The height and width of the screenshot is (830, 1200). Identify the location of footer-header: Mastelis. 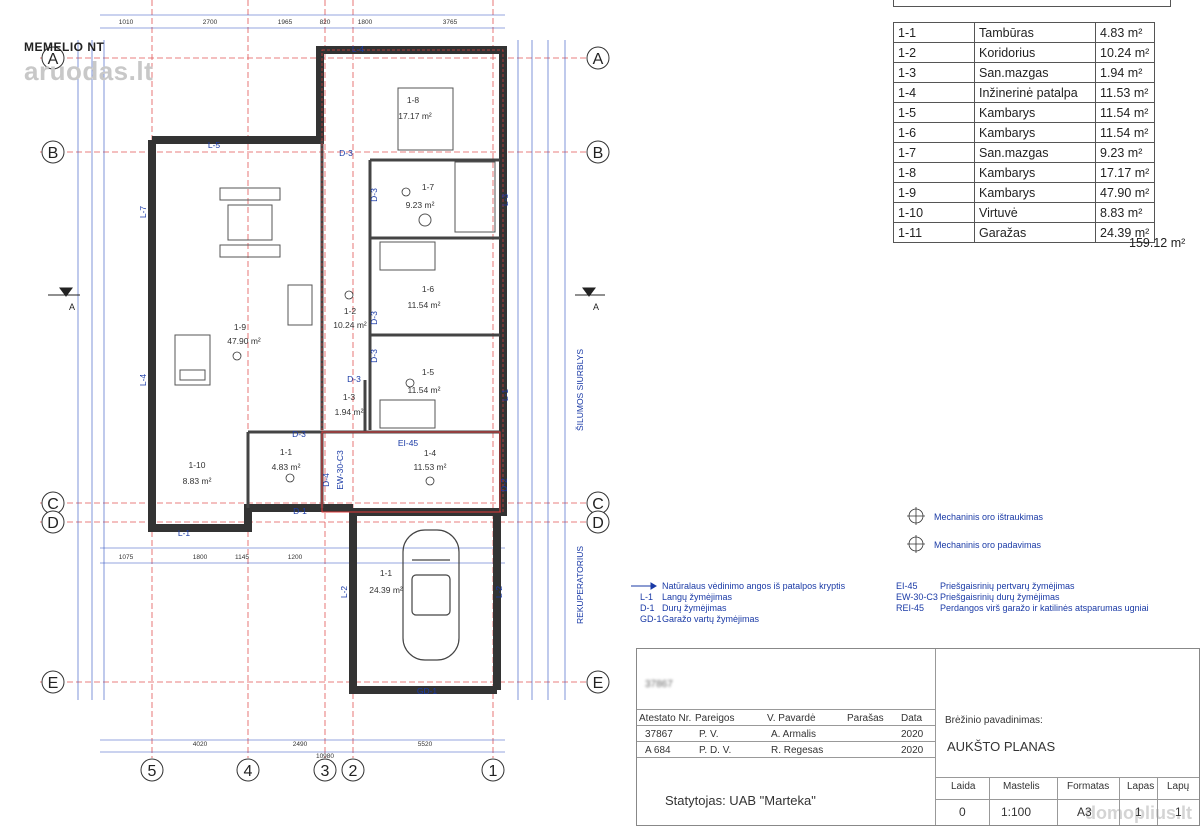
(1021, 786).